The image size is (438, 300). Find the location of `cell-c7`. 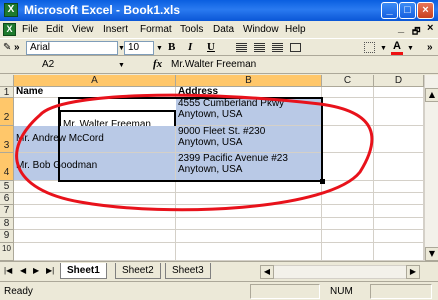

cell-c7 is located at coordinates (348, 211).